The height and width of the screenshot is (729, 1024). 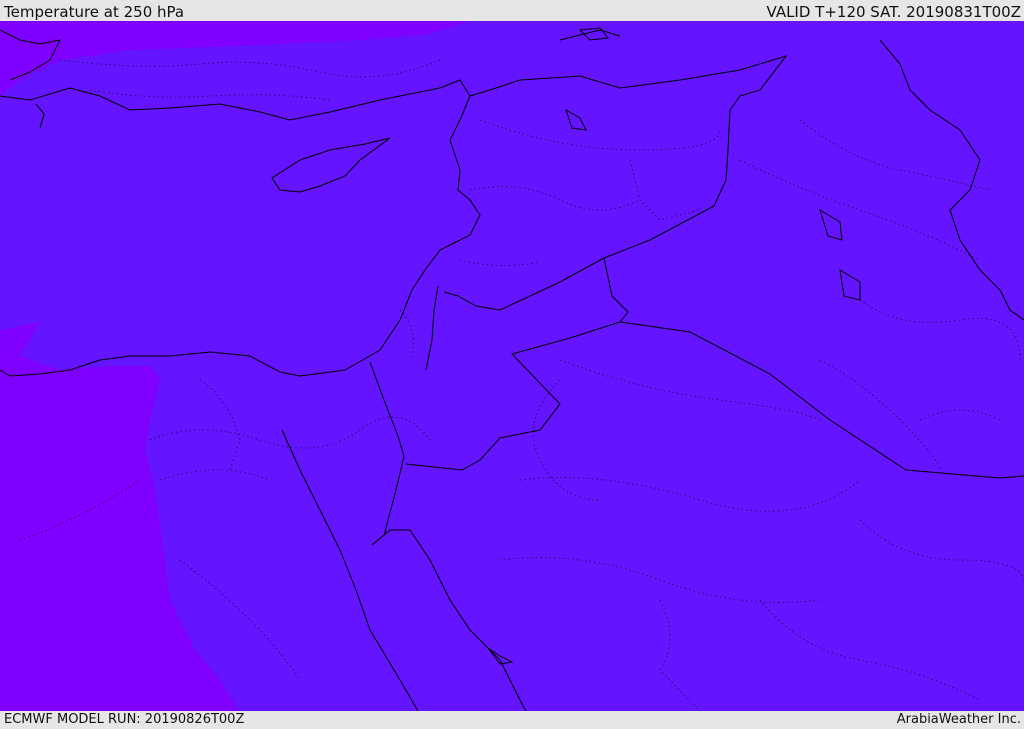 I want to click on credit-label: ArabiaWeather Inc., so click(x=958, y=719).